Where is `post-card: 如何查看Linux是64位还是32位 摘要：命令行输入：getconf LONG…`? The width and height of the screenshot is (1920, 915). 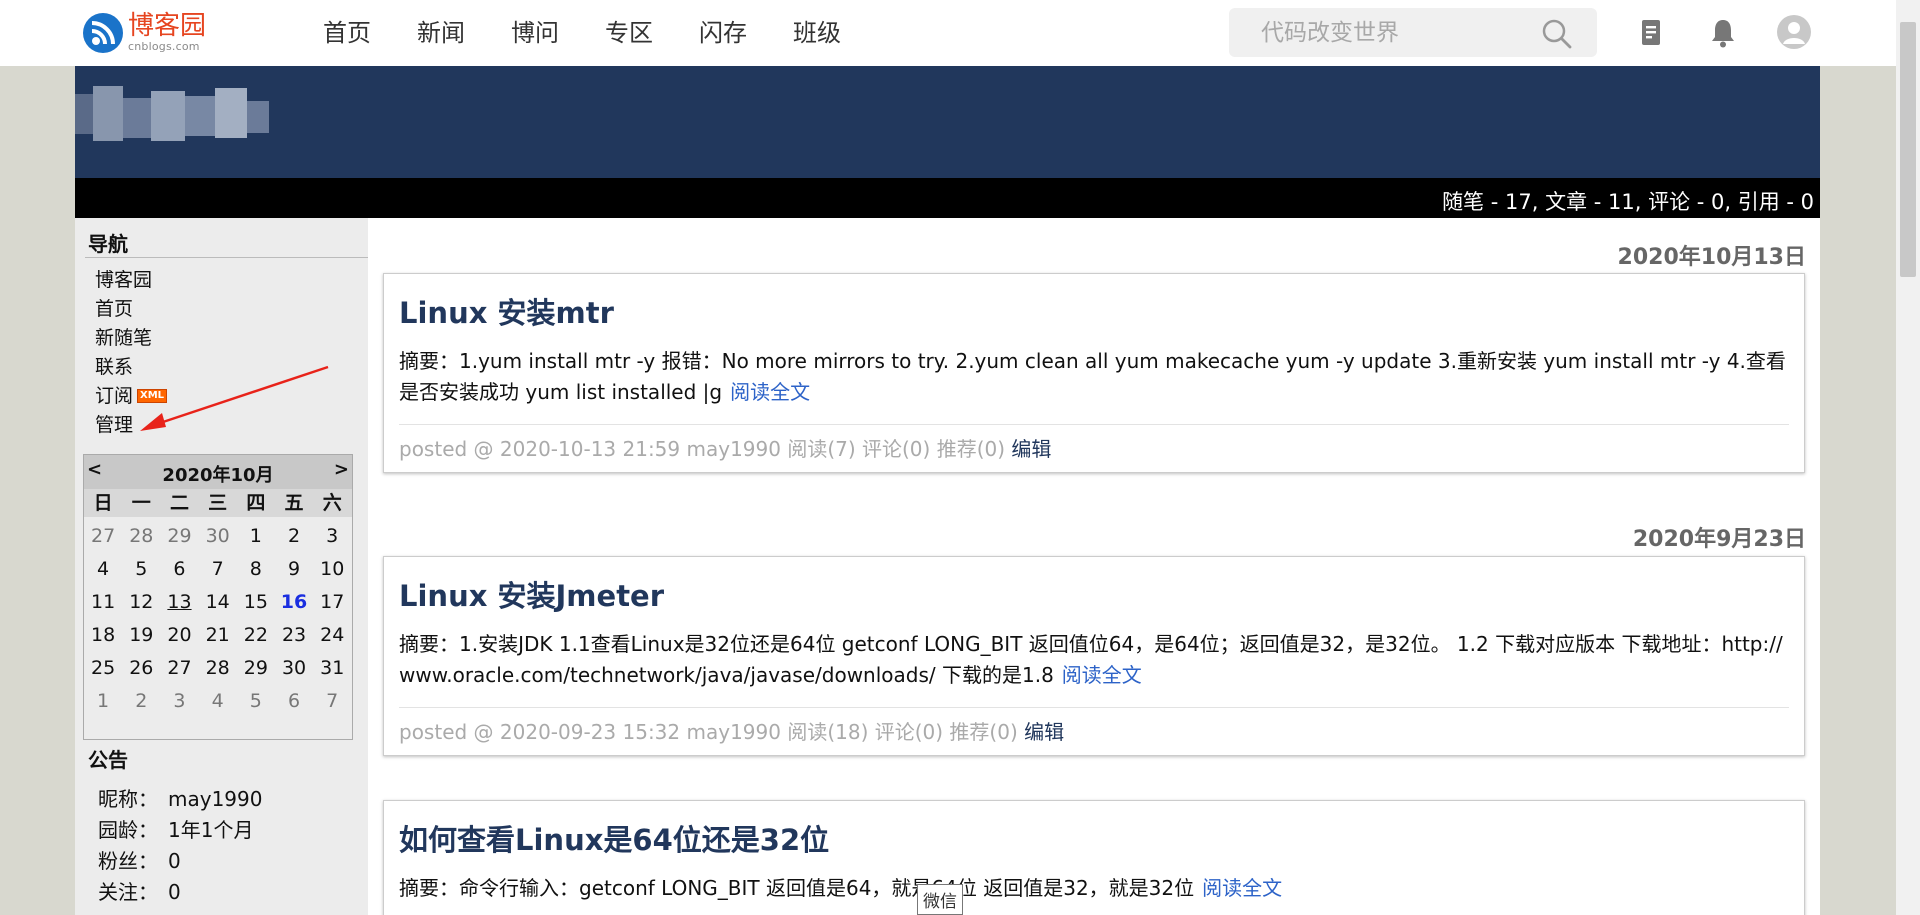 post-card: 如何查看Linux是64位还是32位 摘要：命令行输入：getconf LONG… is located at coordinates (1094, 857).